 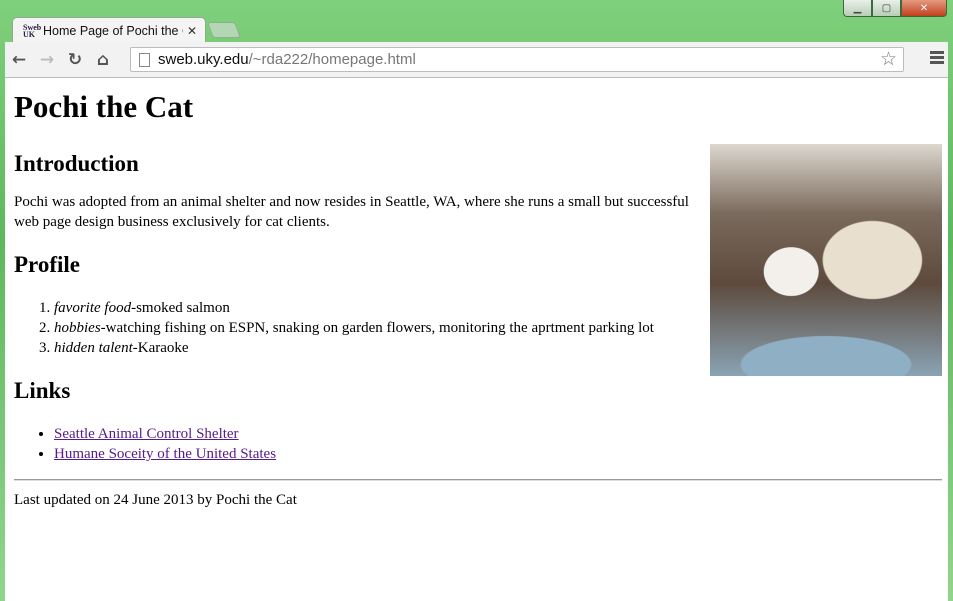 I want to click on back-icon: ←, so click(x=19, y=60).